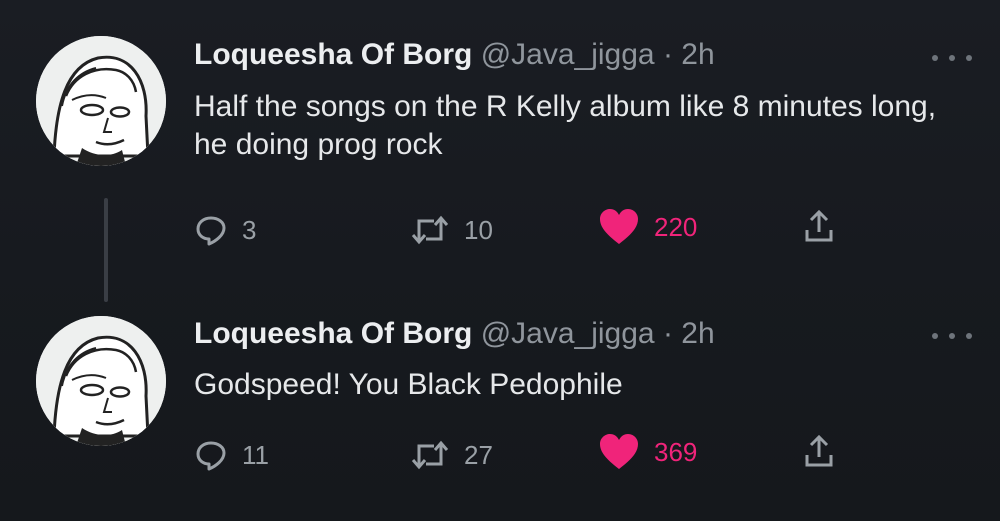 This screenshot has width=1000, height=521. I want to click on reply-count: 11, so click(255, 454).